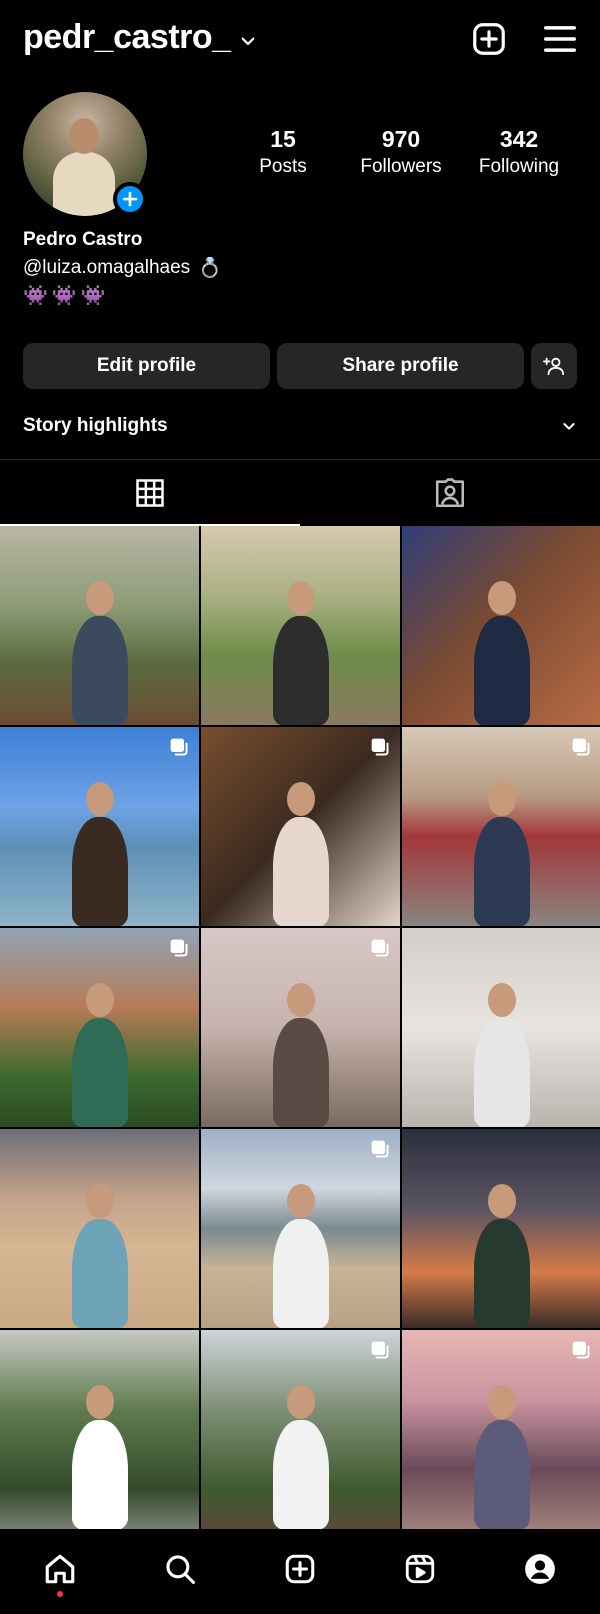 The image size is (600, 1614). What do you see at coordinates (401, 139) in the screenshot?
I see `stat-value: 970` at bounding box center [401, 139].